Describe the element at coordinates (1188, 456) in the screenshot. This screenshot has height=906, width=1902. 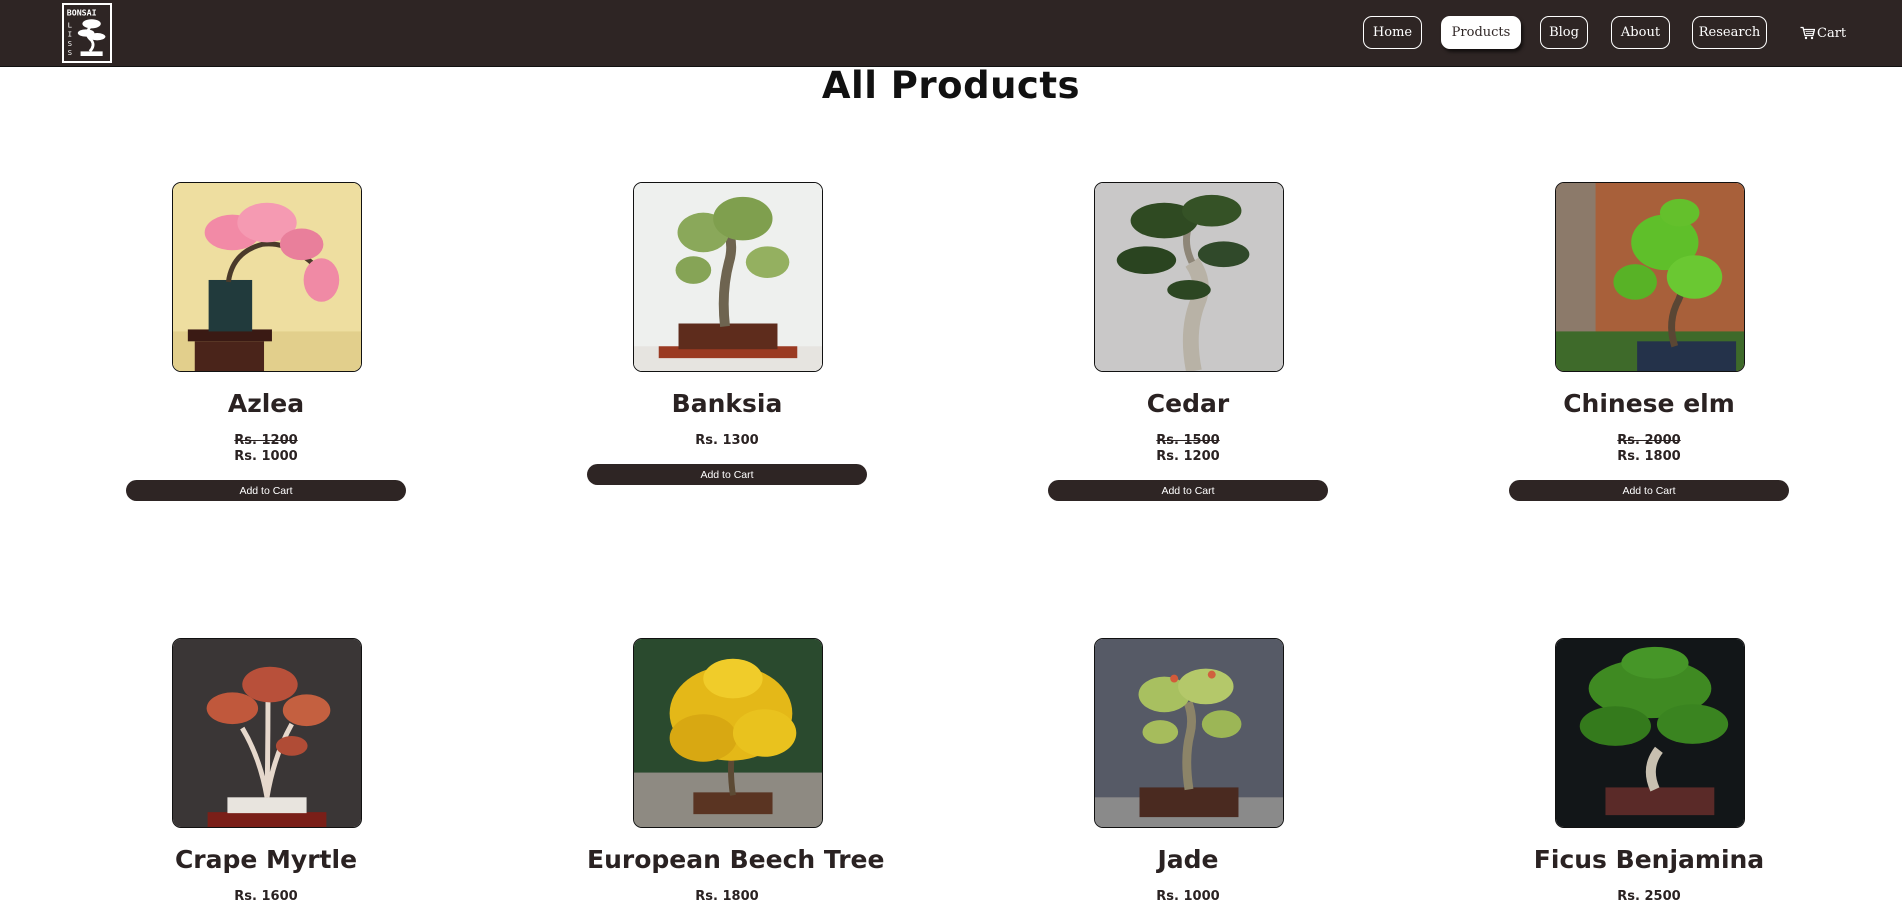
I see `product-price: Rs. 1200` at that location.